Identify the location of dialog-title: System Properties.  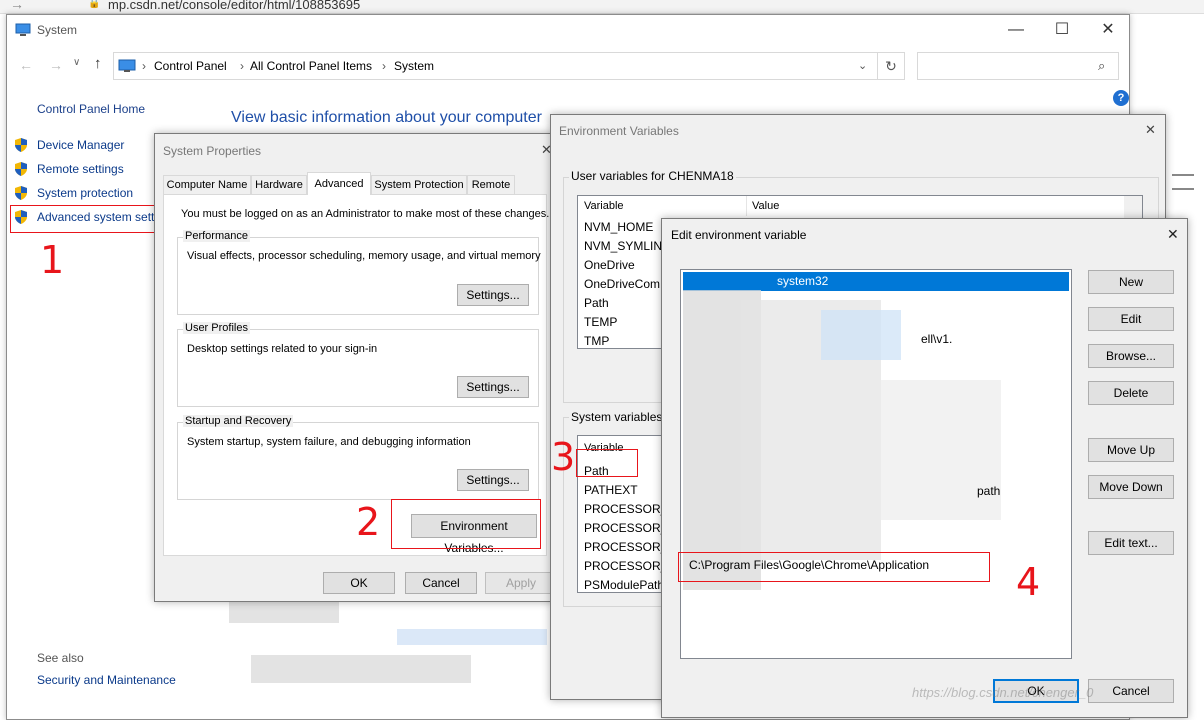
(212, 151).